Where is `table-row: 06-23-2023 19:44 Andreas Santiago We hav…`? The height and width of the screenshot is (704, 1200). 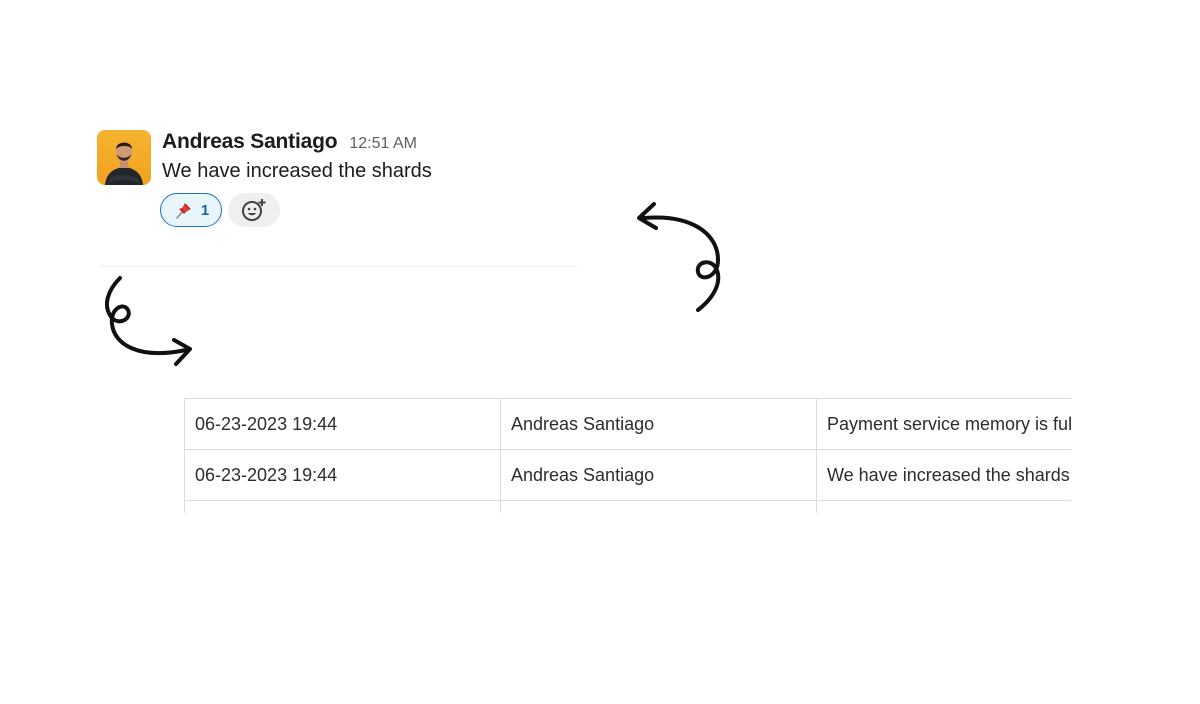
table-row: 06-23-2023 19:44 Andreas Santiago We hav… is located at coordinates (628, 475).